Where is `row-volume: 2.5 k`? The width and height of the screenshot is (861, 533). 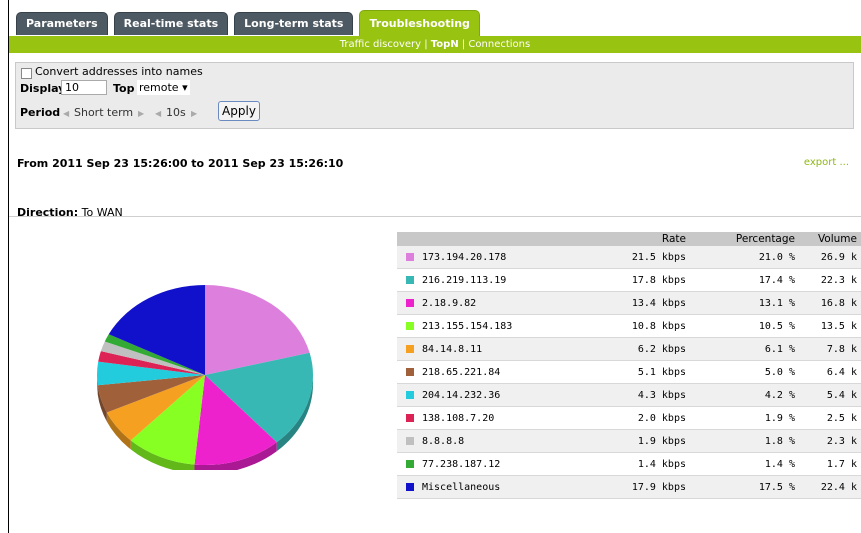 row-volume: 2.5 k is located at coordinates (830, 418).